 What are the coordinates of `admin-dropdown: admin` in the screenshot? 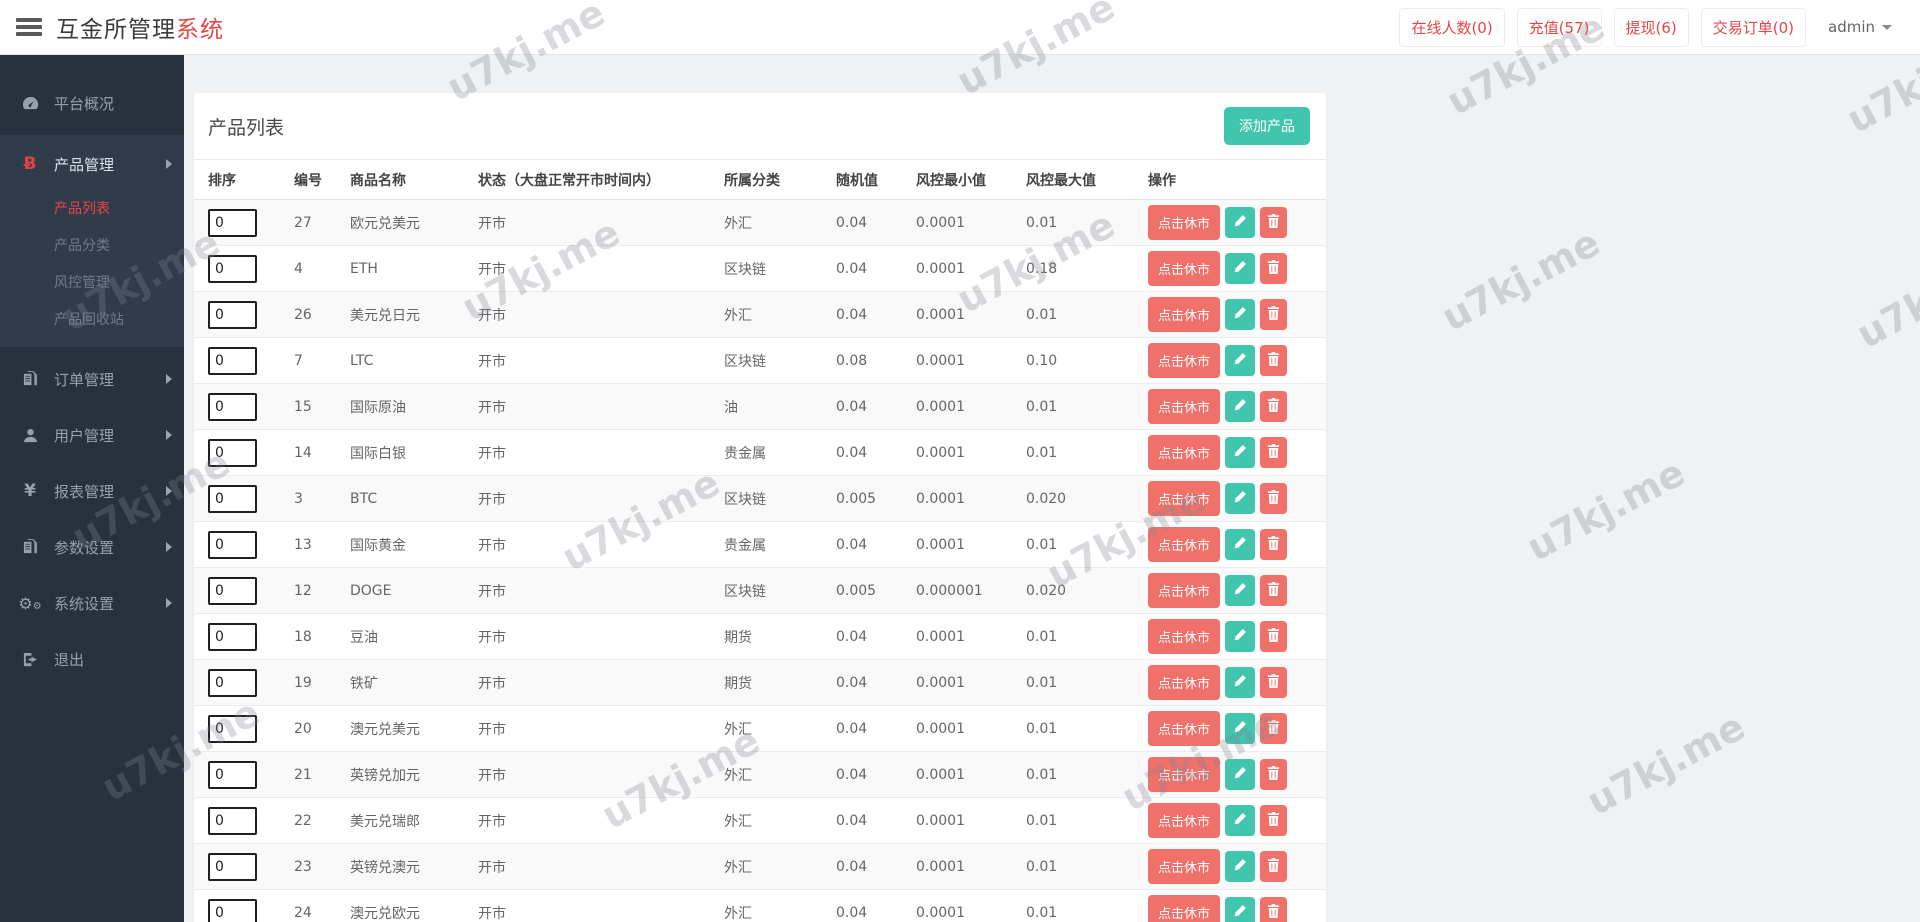 It's located at (1860, 27).